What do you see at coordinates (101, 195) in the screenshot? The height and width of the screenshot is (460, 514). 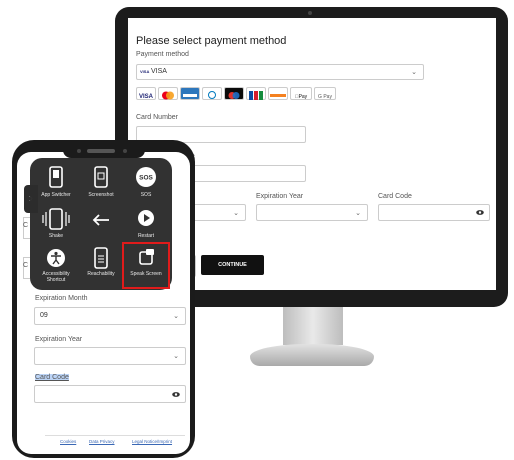 I see `at-item-label: Screenshot` at bounding box center [101, 195].